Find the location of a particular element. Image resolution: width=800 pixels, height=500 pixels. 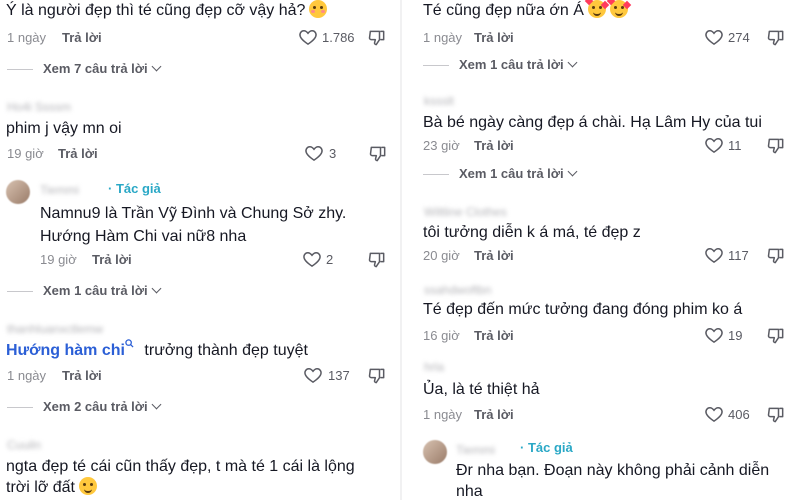

like-count: 406 is located at coordinates (739, 414).